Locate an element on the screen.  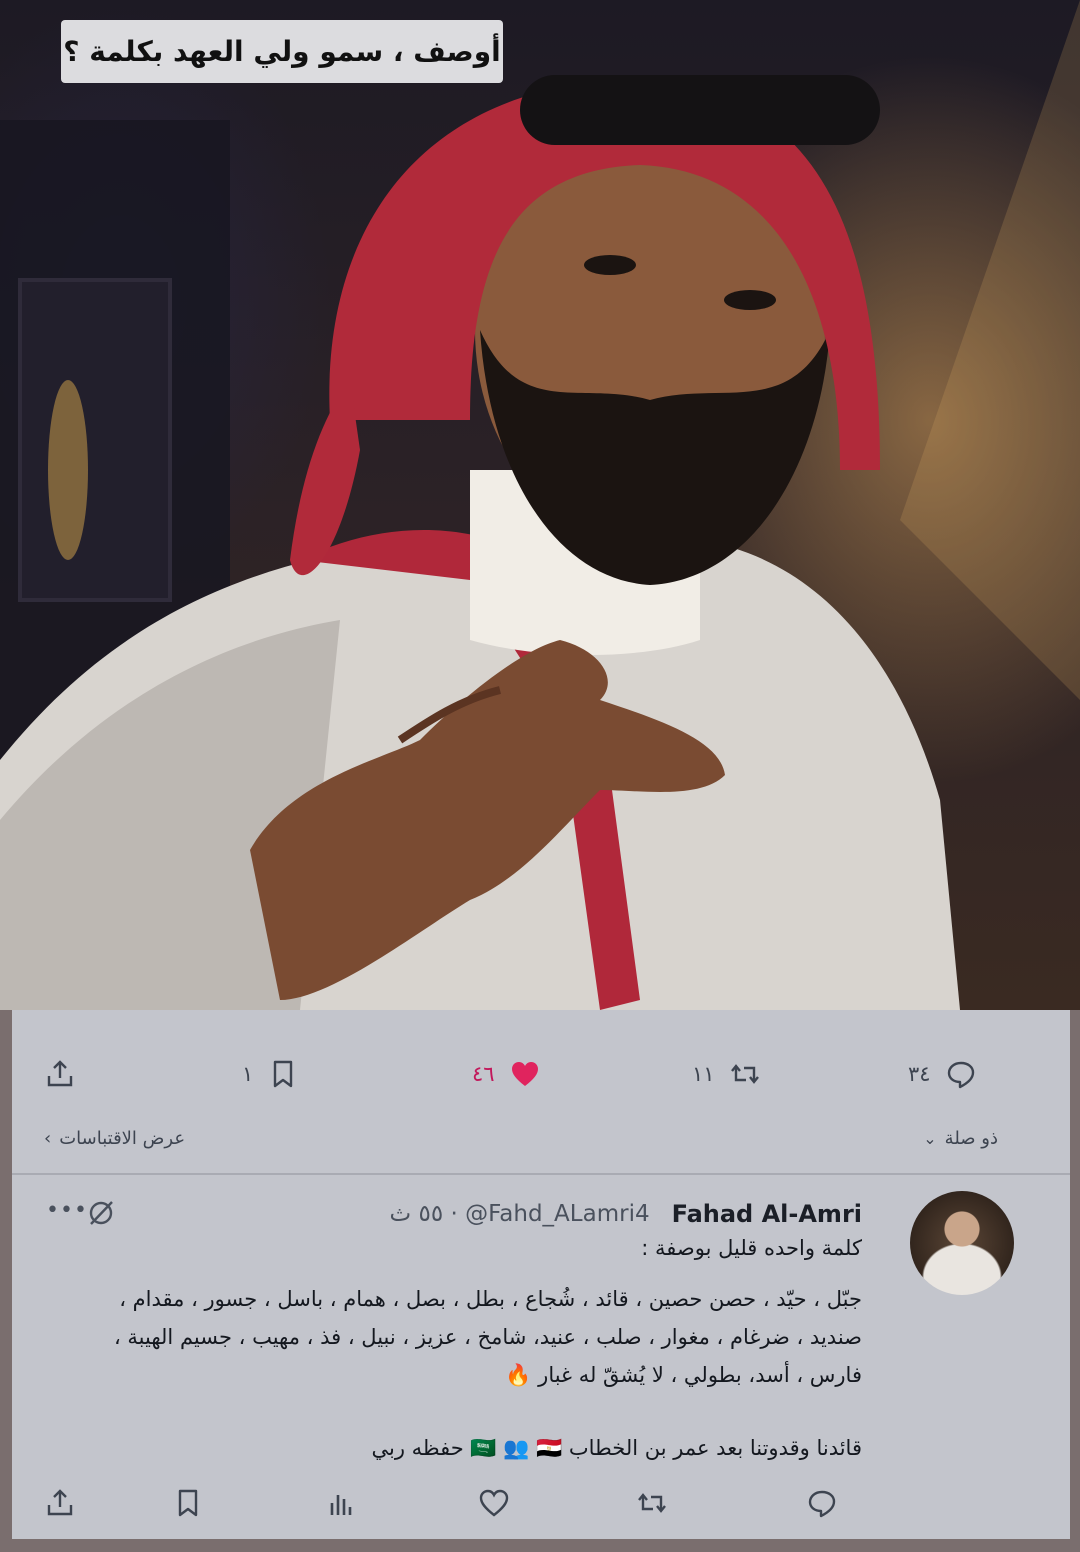
heart-filled-icon is located at coordinates (524, 1074).